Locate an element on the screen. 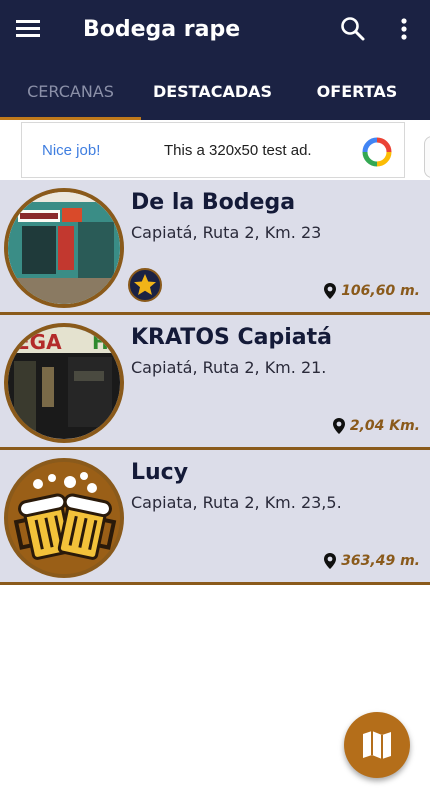 The image size is (430, 800). scroll-indicator is located at coordinates (427, 157).